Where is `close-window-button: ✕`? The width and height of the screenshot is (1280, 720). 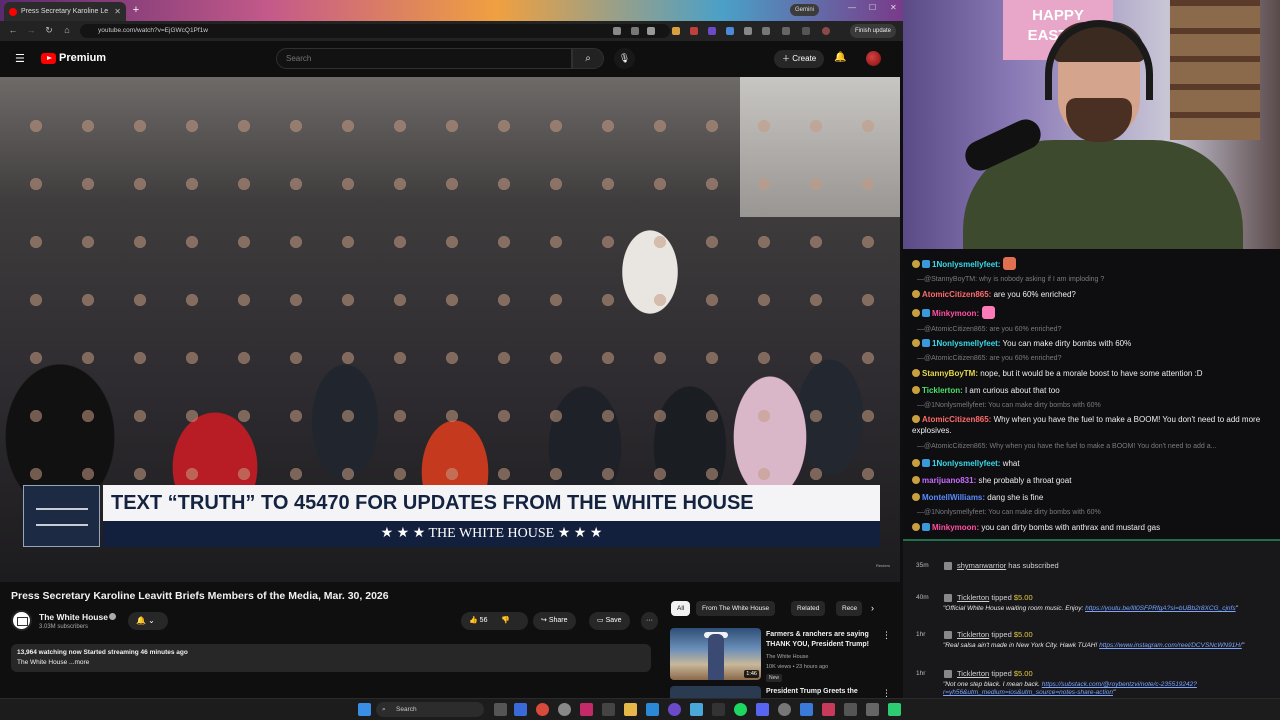
close-window-button: ✕ is located at coordinates (893, 7).